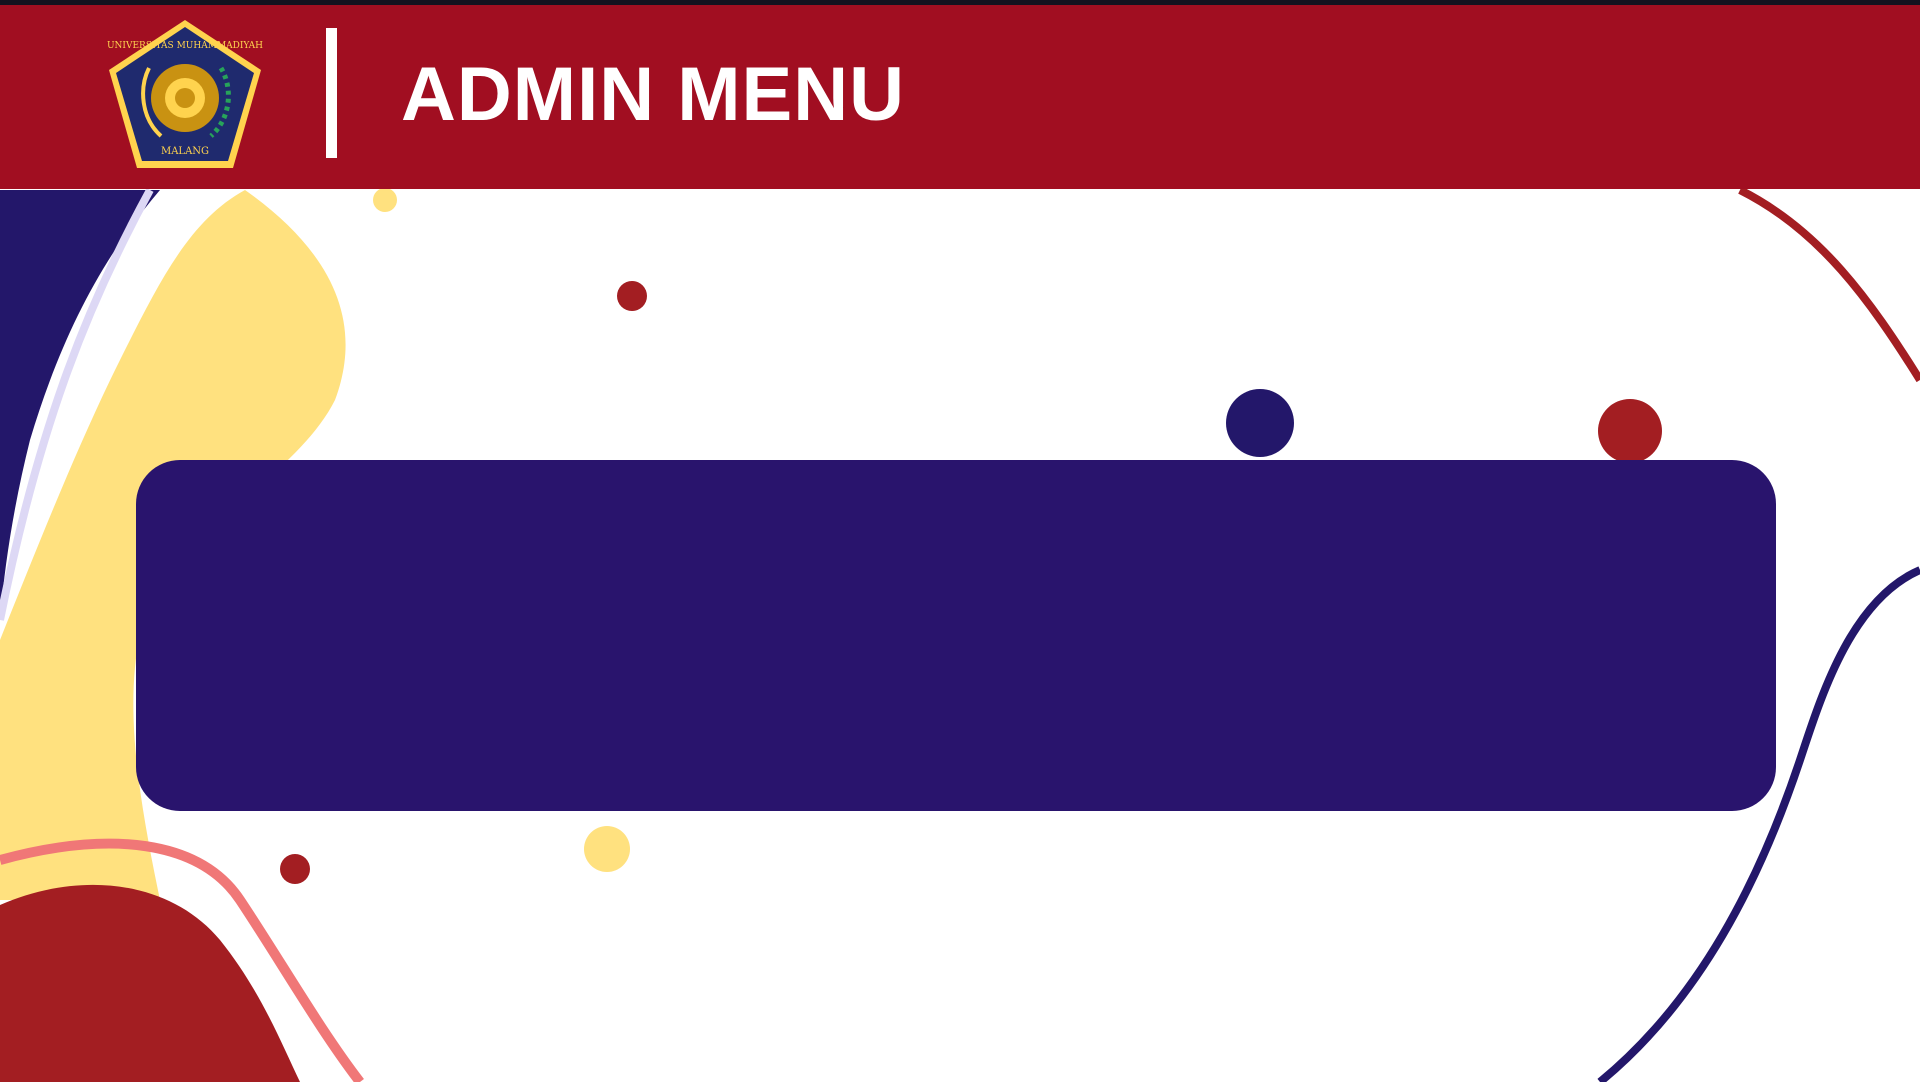 This screenshot has width=1920, height=1082. I want to click on page-title: ADMIN MENU, so click(653, 94).